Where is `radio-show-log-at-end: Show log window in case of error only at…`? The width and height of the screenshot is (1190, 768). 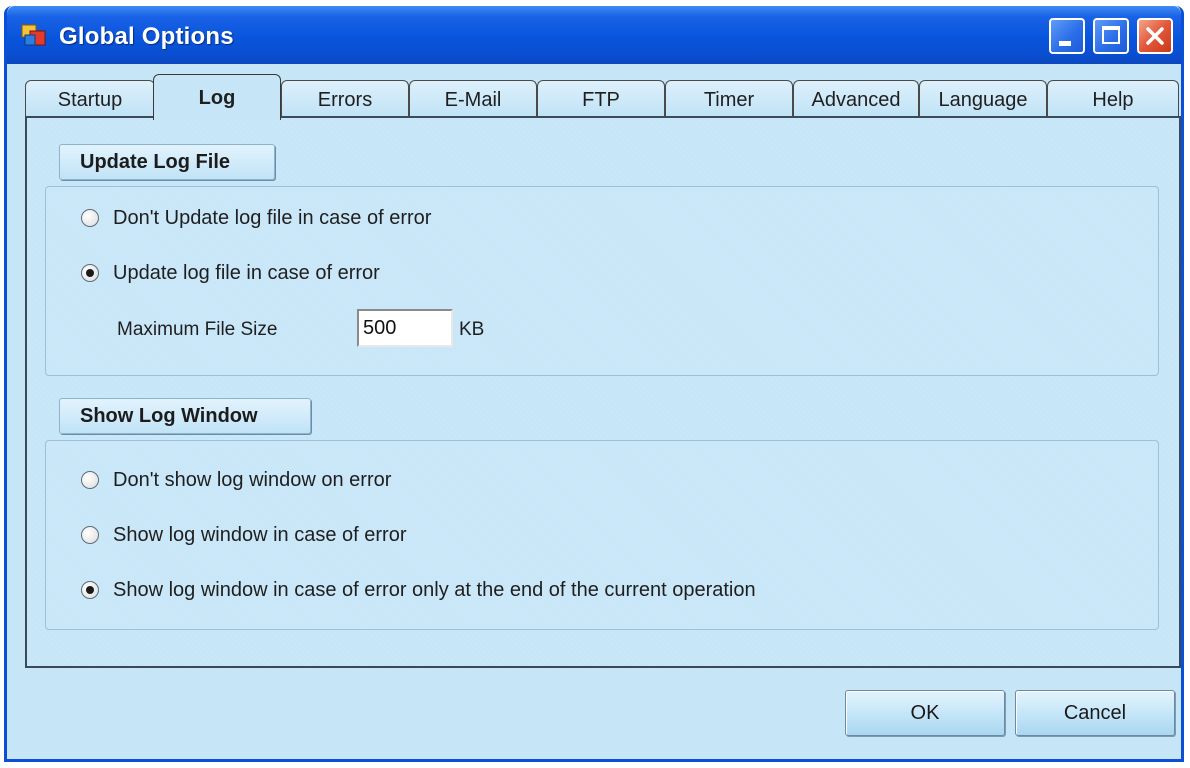 radio-show-log-at-end: Show log window in case of error only at… is located at coordinates (418, 590).